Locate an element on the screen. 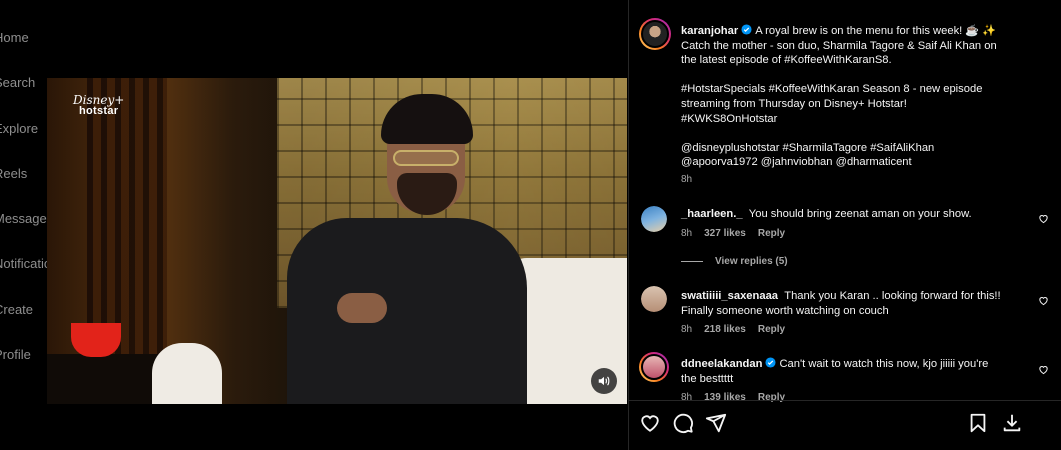  nav-item-explore: Explore is located at coordinates (19, 128).